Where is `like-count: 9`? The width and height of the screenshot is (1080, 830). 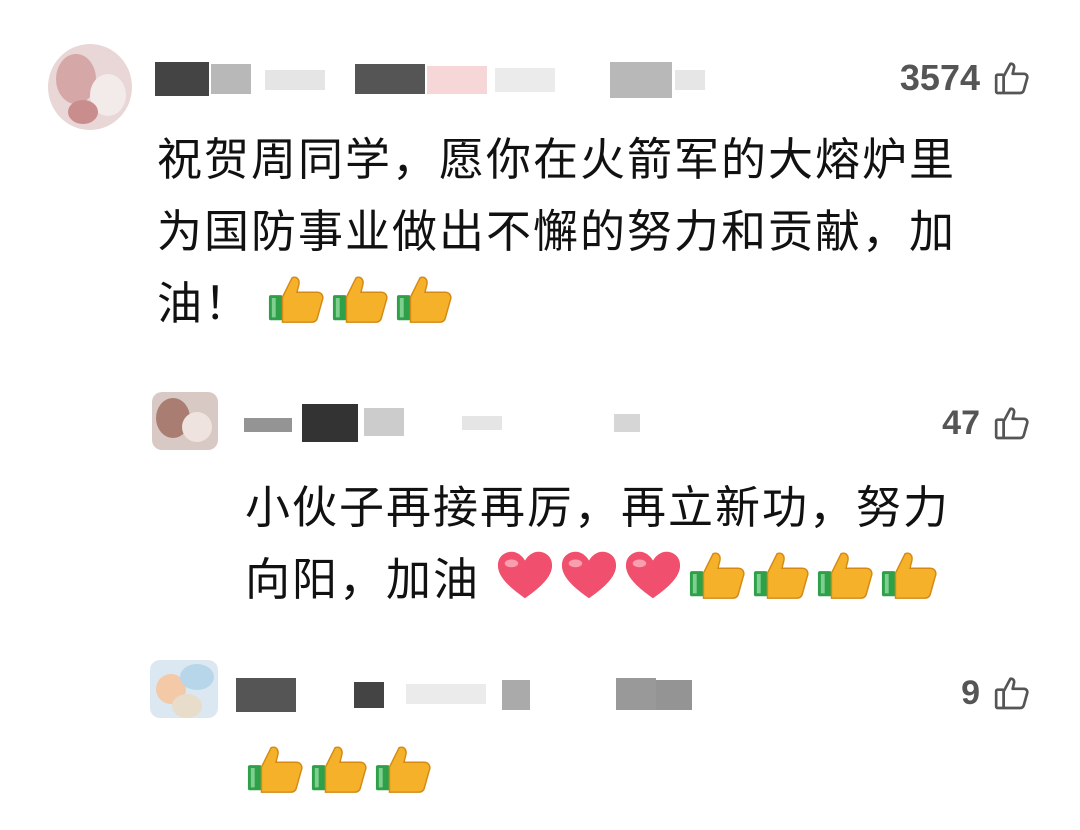 like-count: 9 is located at coordinates (996, 693).